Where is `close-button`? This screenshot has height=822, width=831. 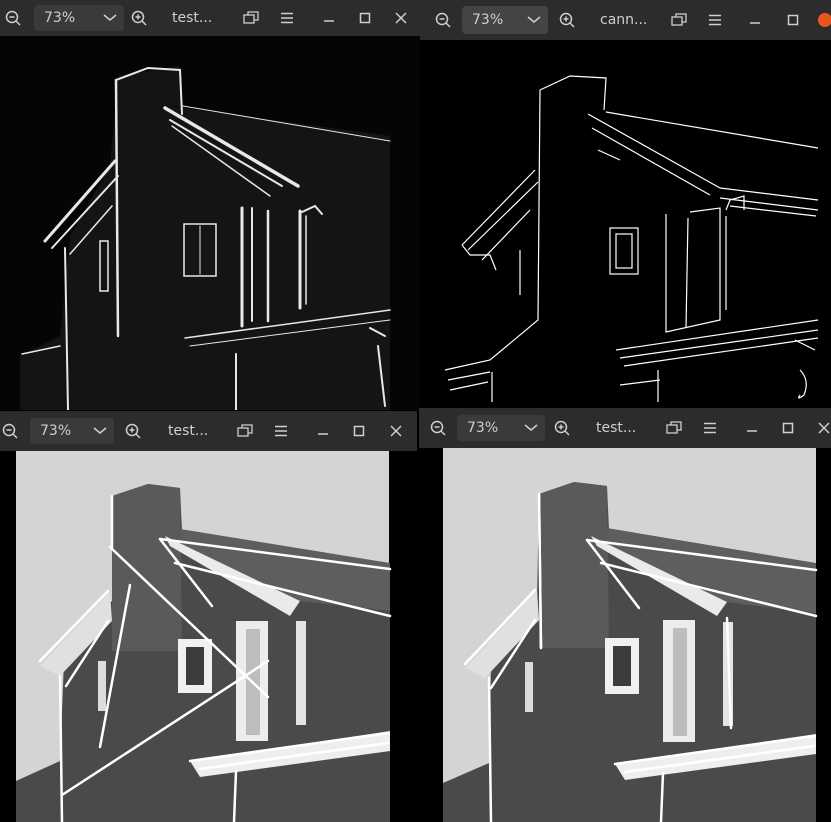 close-button is located at coordinates (824, 20).